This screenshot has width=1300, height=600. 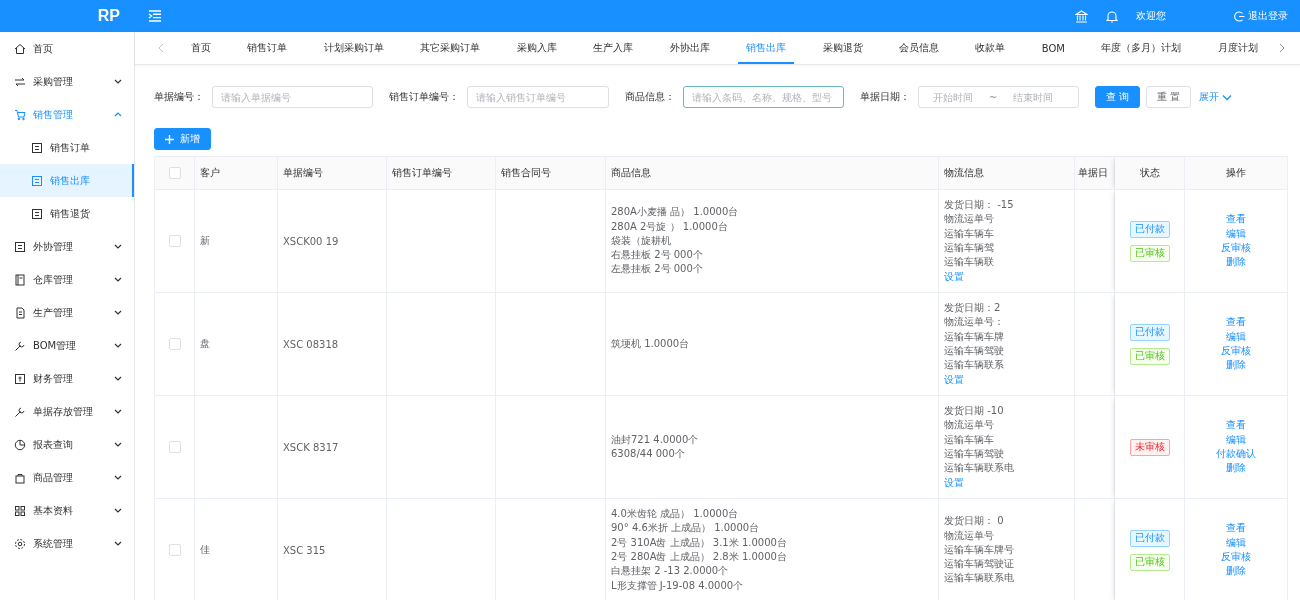 I want to click on grid-icon, so click(x=20, y=510).